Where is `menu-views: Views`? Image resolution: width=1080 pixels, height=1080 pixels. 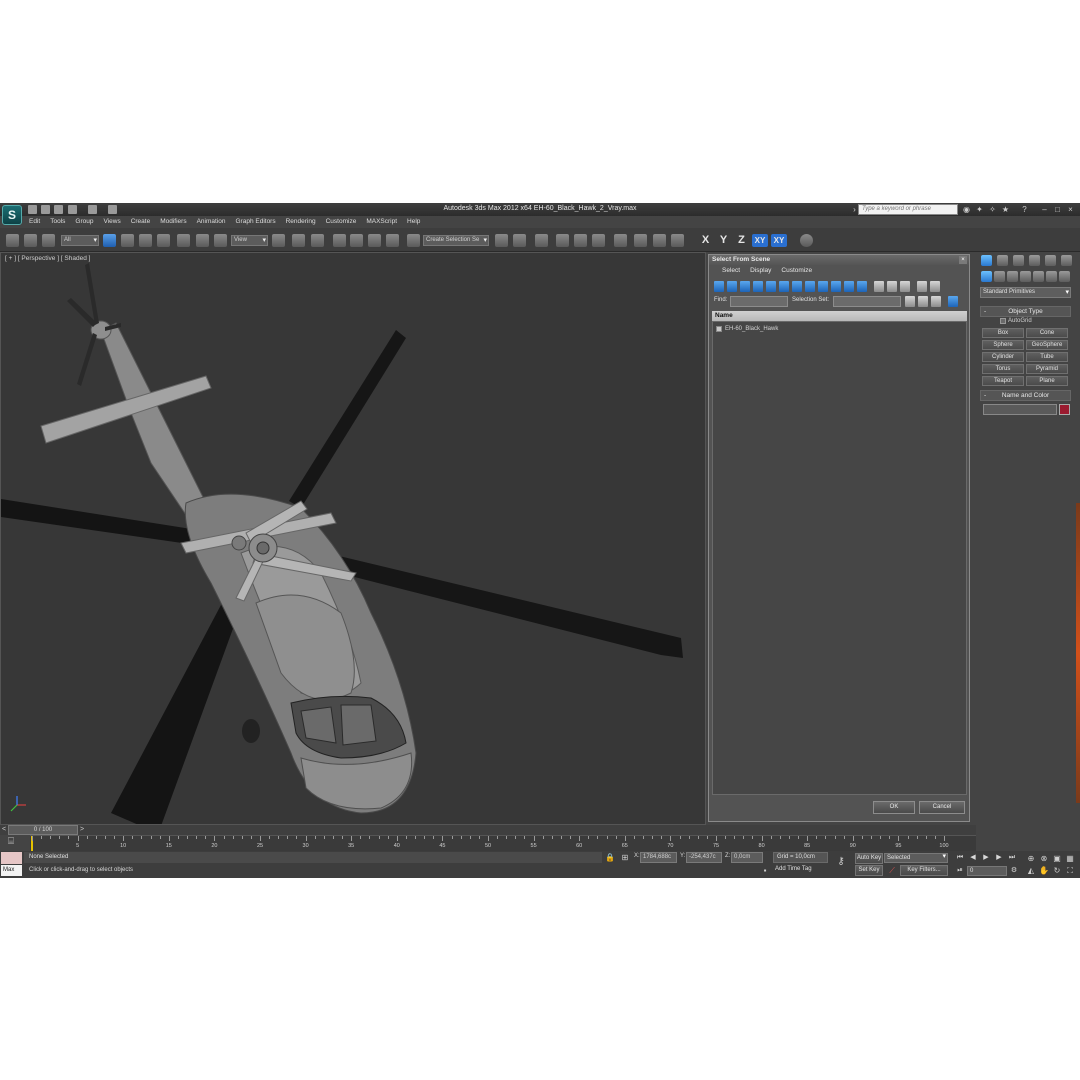 menu-views: Views is located at coordinates (111, 222).